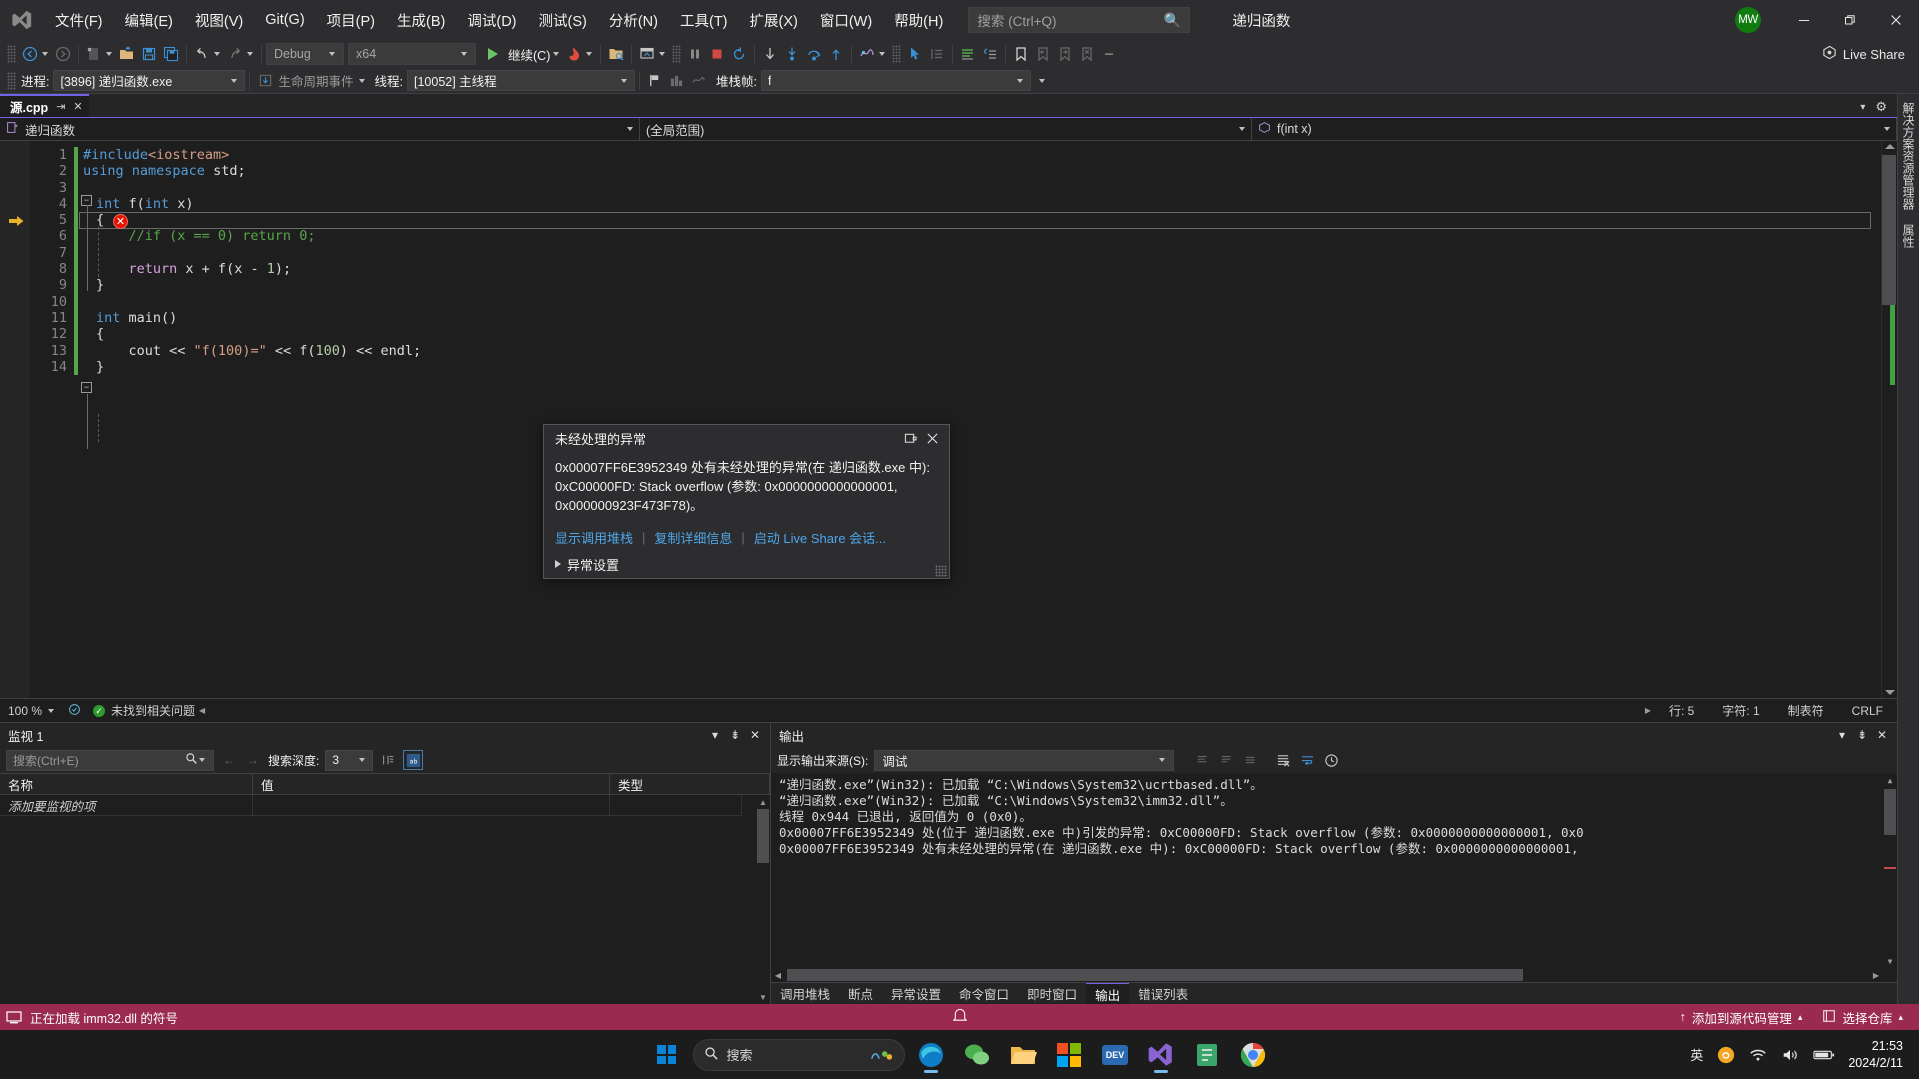  I want to click on toolbar-grip, so click(11, 54).